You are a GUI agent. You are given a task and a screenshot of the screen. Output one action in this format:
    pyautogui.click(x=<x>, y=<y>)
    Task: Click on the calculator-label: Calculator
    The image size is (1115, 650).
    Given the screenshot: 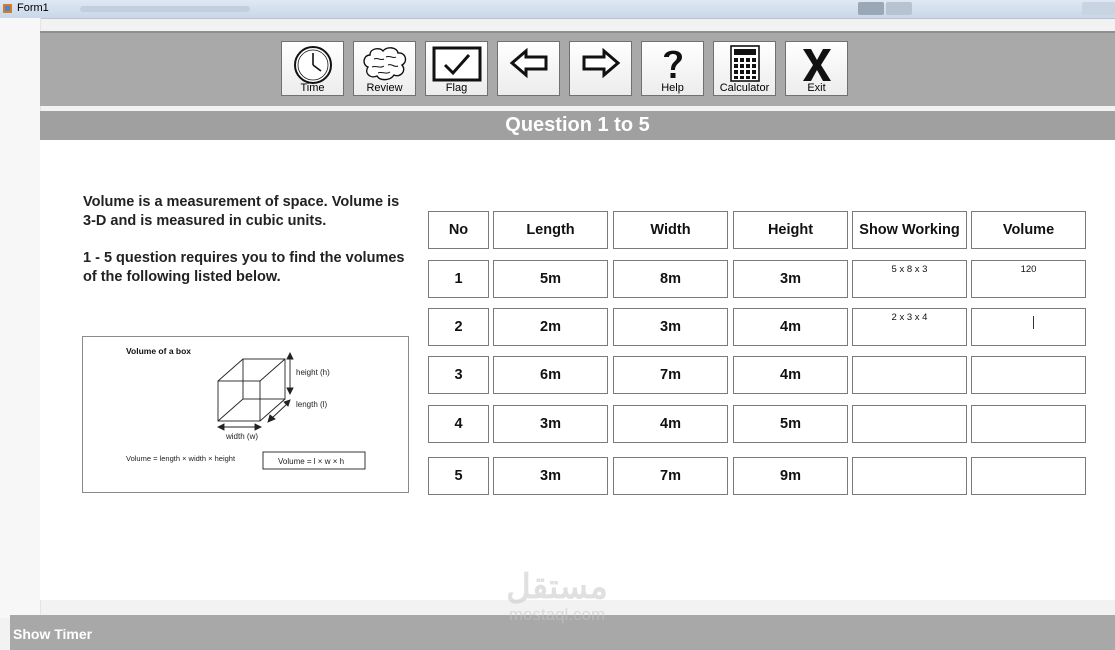 What is the action you would take?
    pyautogui.click(x=744, y=88)
    